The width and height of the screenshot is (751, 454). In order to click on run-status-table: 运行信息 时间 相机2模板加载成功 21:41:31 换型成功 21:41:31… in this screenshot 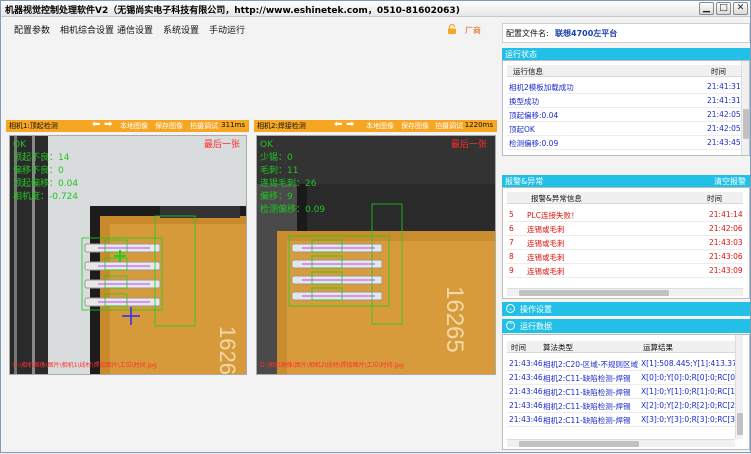, I will do `click(626, 108)`.